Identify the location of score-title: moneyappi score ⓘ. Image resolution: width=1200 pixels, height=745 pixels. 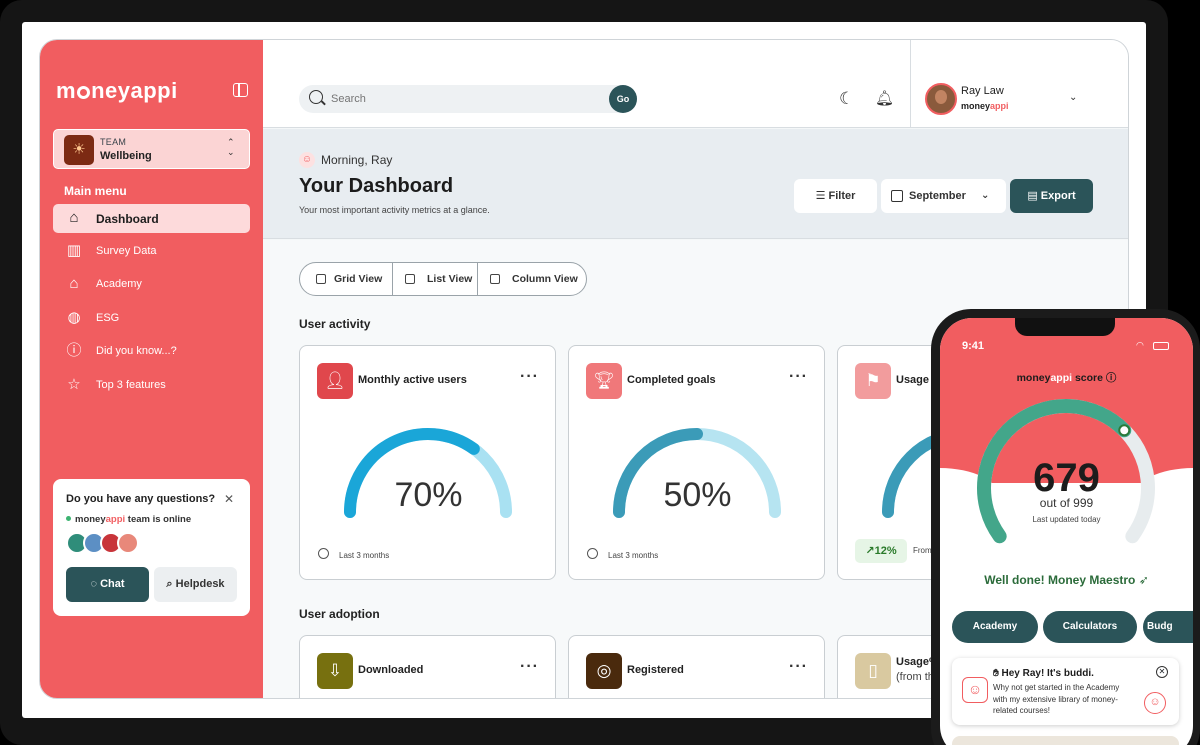
(1066, 377).